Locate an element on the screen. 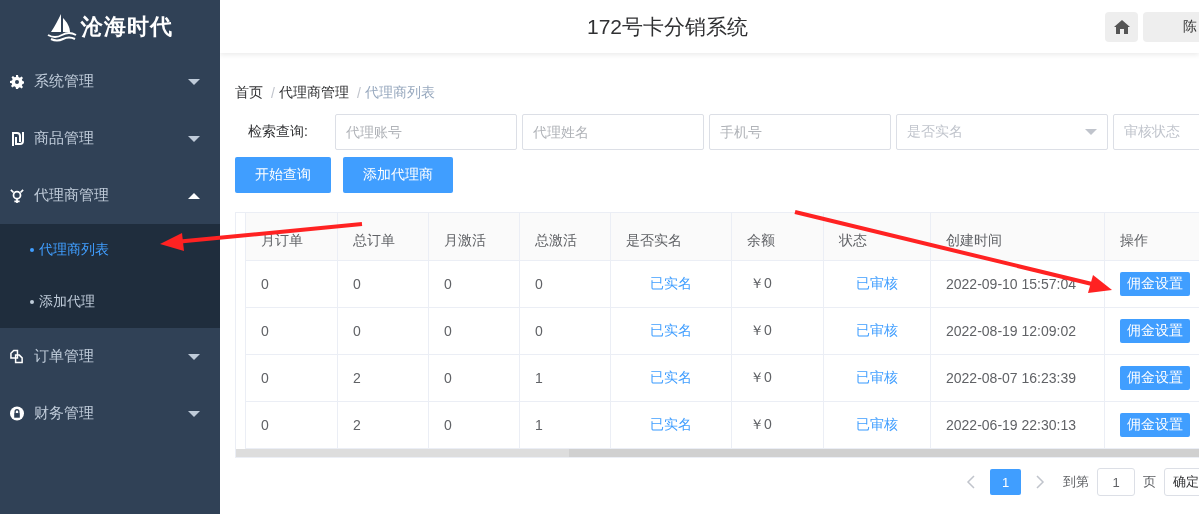 The image size is (1199, 514). menu-label: 订单管理 is located at coordinates (64, 356).